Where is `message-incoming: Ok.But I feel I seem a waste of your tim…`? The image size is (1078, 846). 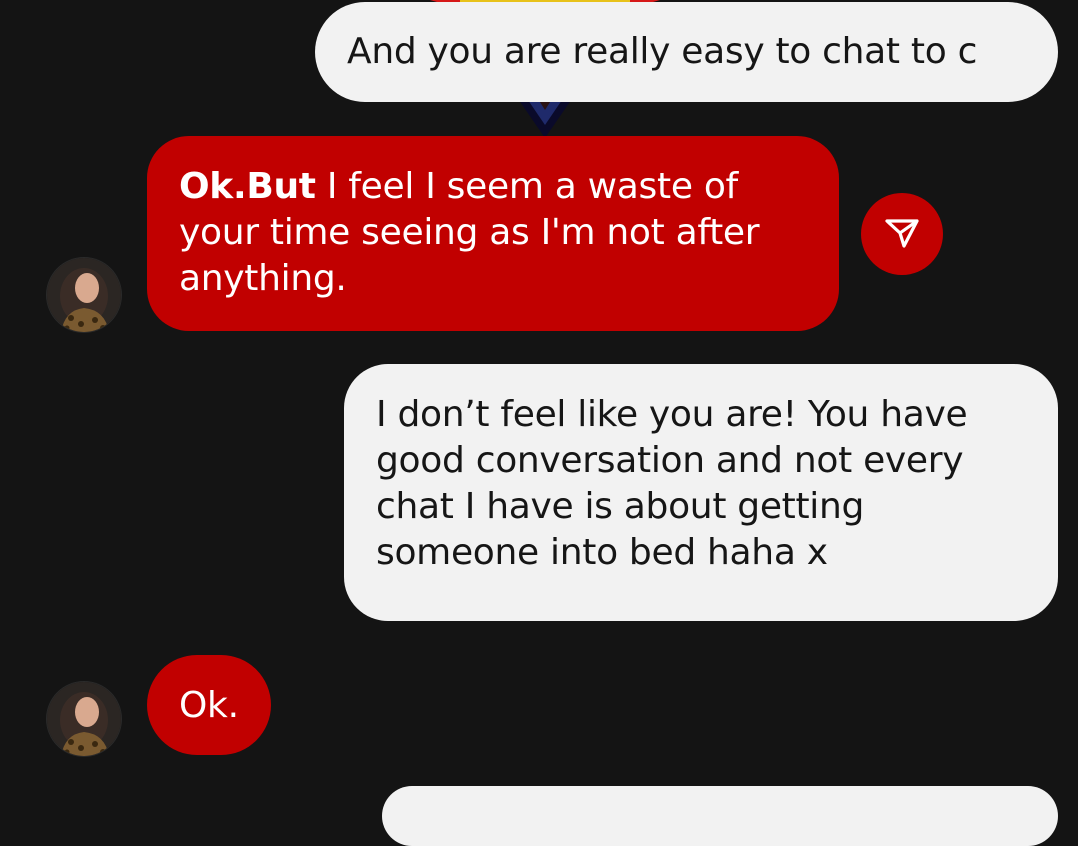
message-incoming: Ok.But I feel I seem a waste of your tim… is located at coordinates (493, 233).